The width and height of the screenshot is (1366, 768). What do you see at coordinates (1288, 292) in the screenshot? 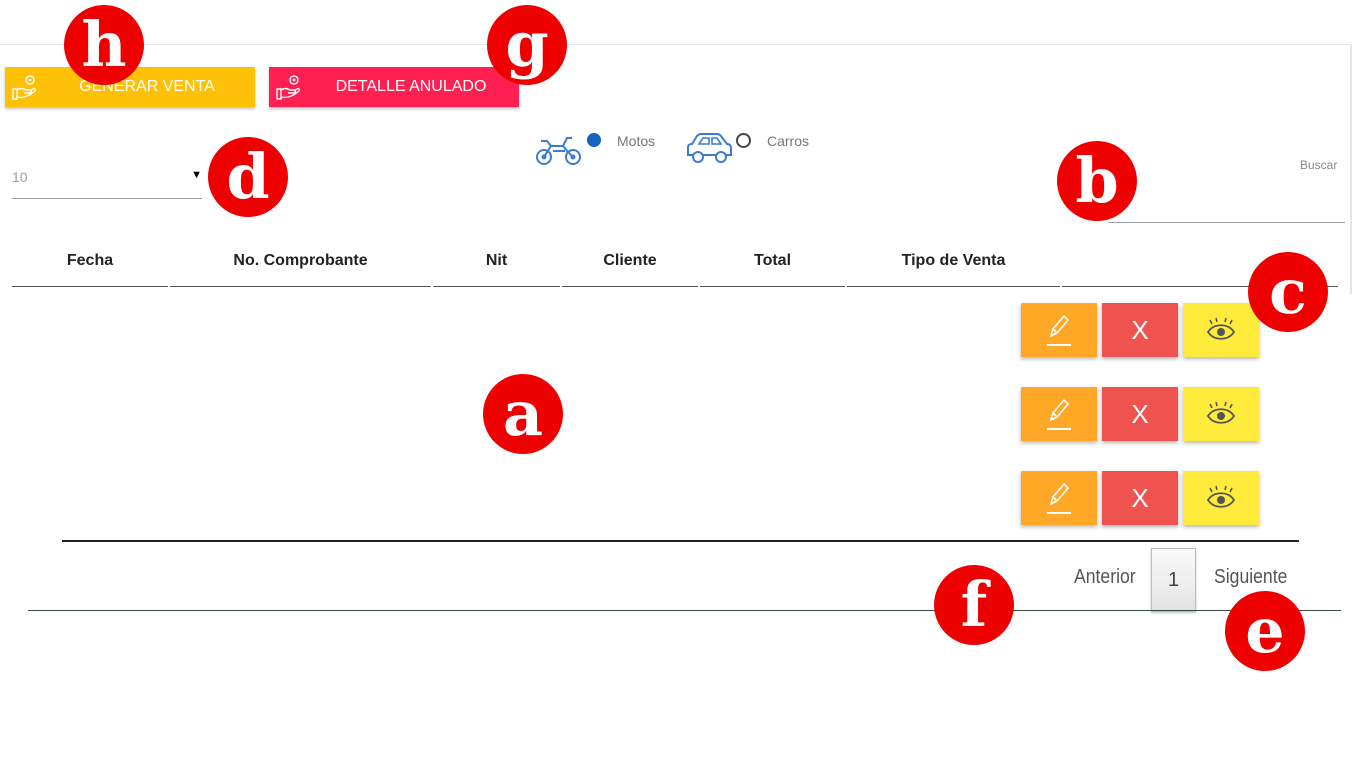
I see `annotation-marker-c: c` at bounding box center [1288, 292].